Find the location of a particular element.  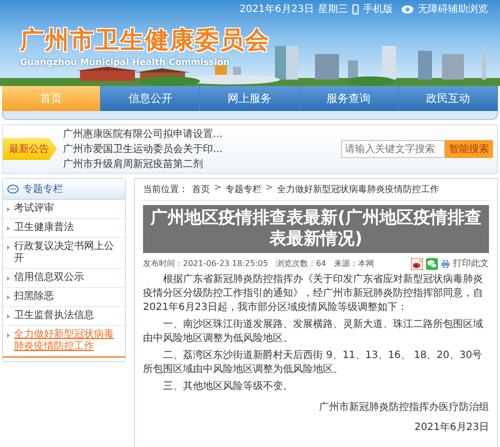

sidebar-item: 信用信息双公示 is located at coordinates (64, 278).